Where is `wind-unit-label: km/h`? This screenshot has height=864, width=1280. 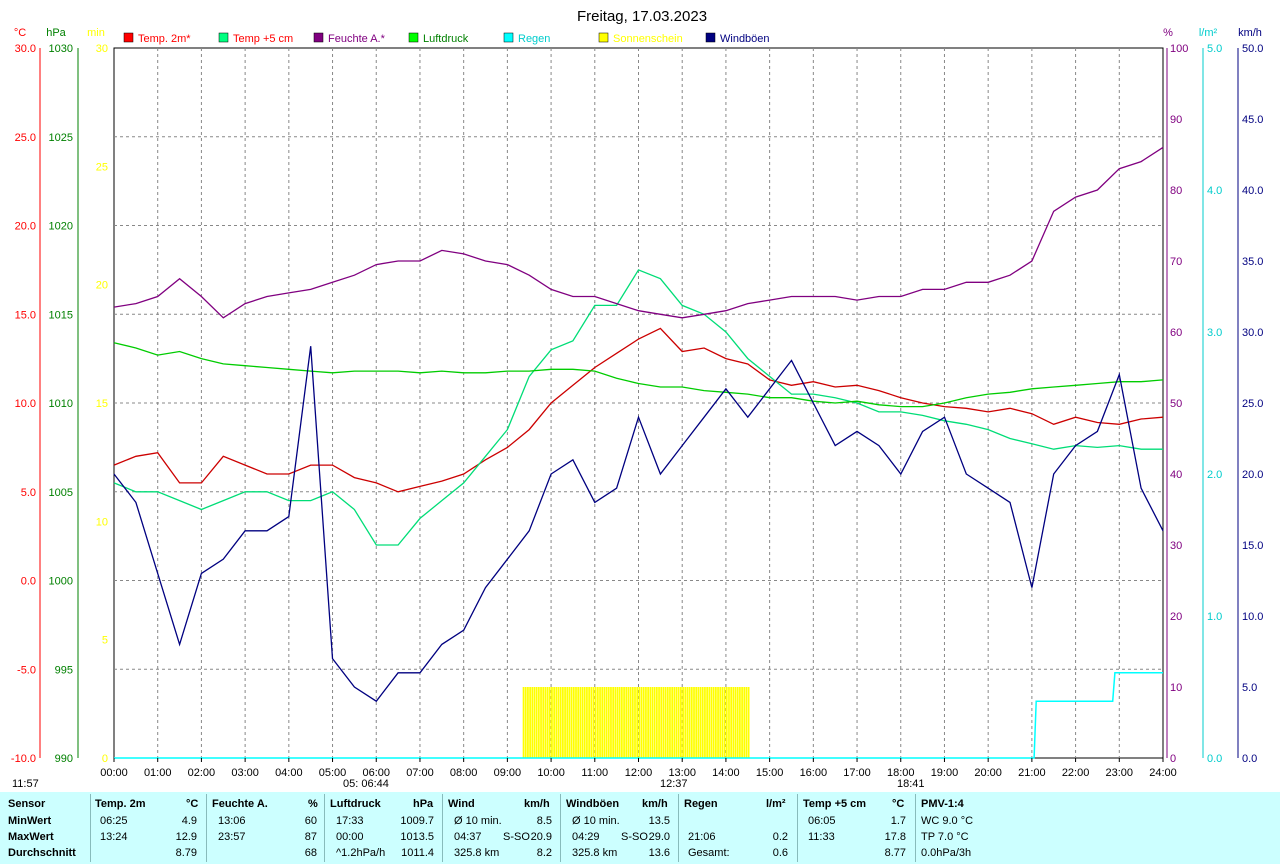 wind-unit-label: km/h is located at coordinates (1250, 33).